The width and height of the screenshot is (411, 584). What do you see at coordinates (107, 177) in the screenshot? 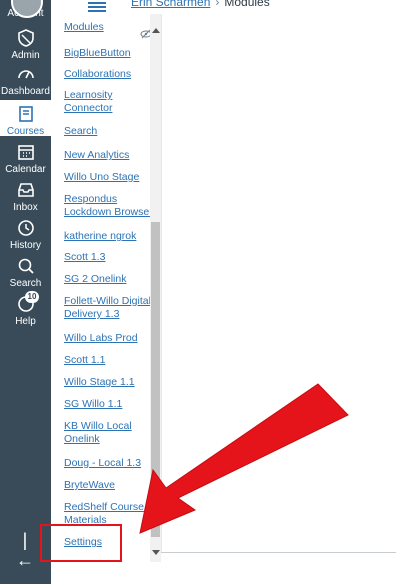
I see `course-nav-willo-uno-stage: Willo Uno Stage` at bounding box center [107, 177].